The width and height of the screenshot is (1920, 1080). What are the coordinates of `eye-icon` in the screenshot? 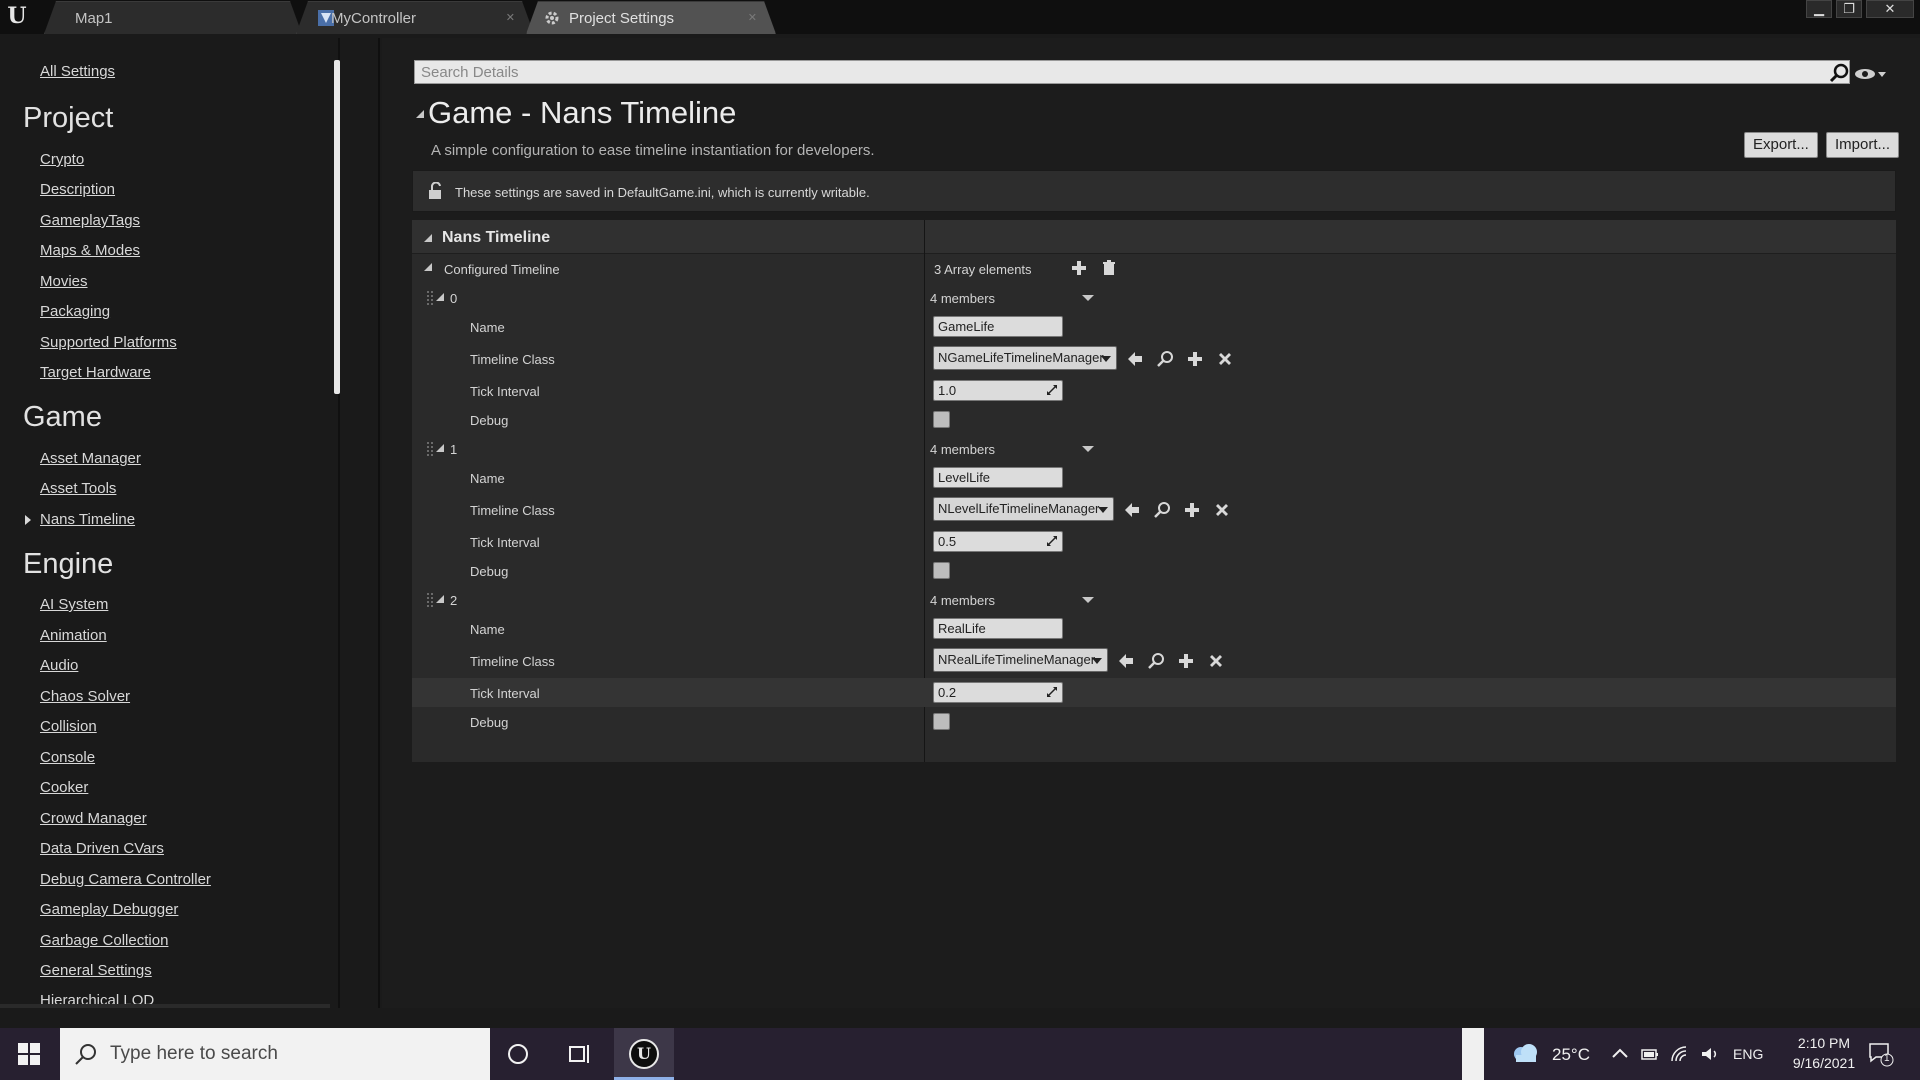 It's located at (1871, 74).